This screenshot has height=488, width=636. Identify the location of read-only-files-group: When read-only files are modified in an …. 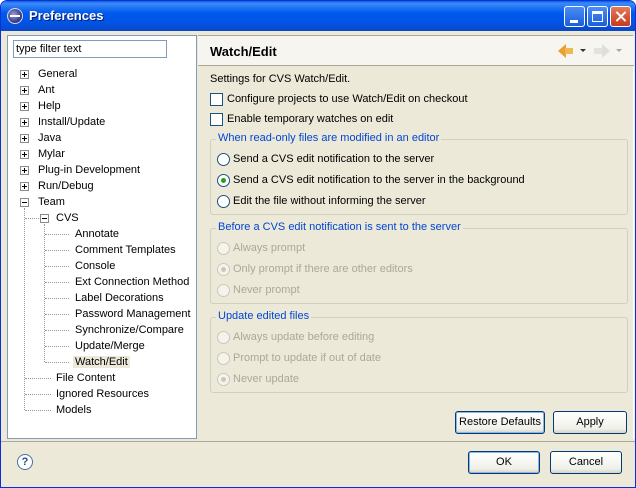
(419, 173).